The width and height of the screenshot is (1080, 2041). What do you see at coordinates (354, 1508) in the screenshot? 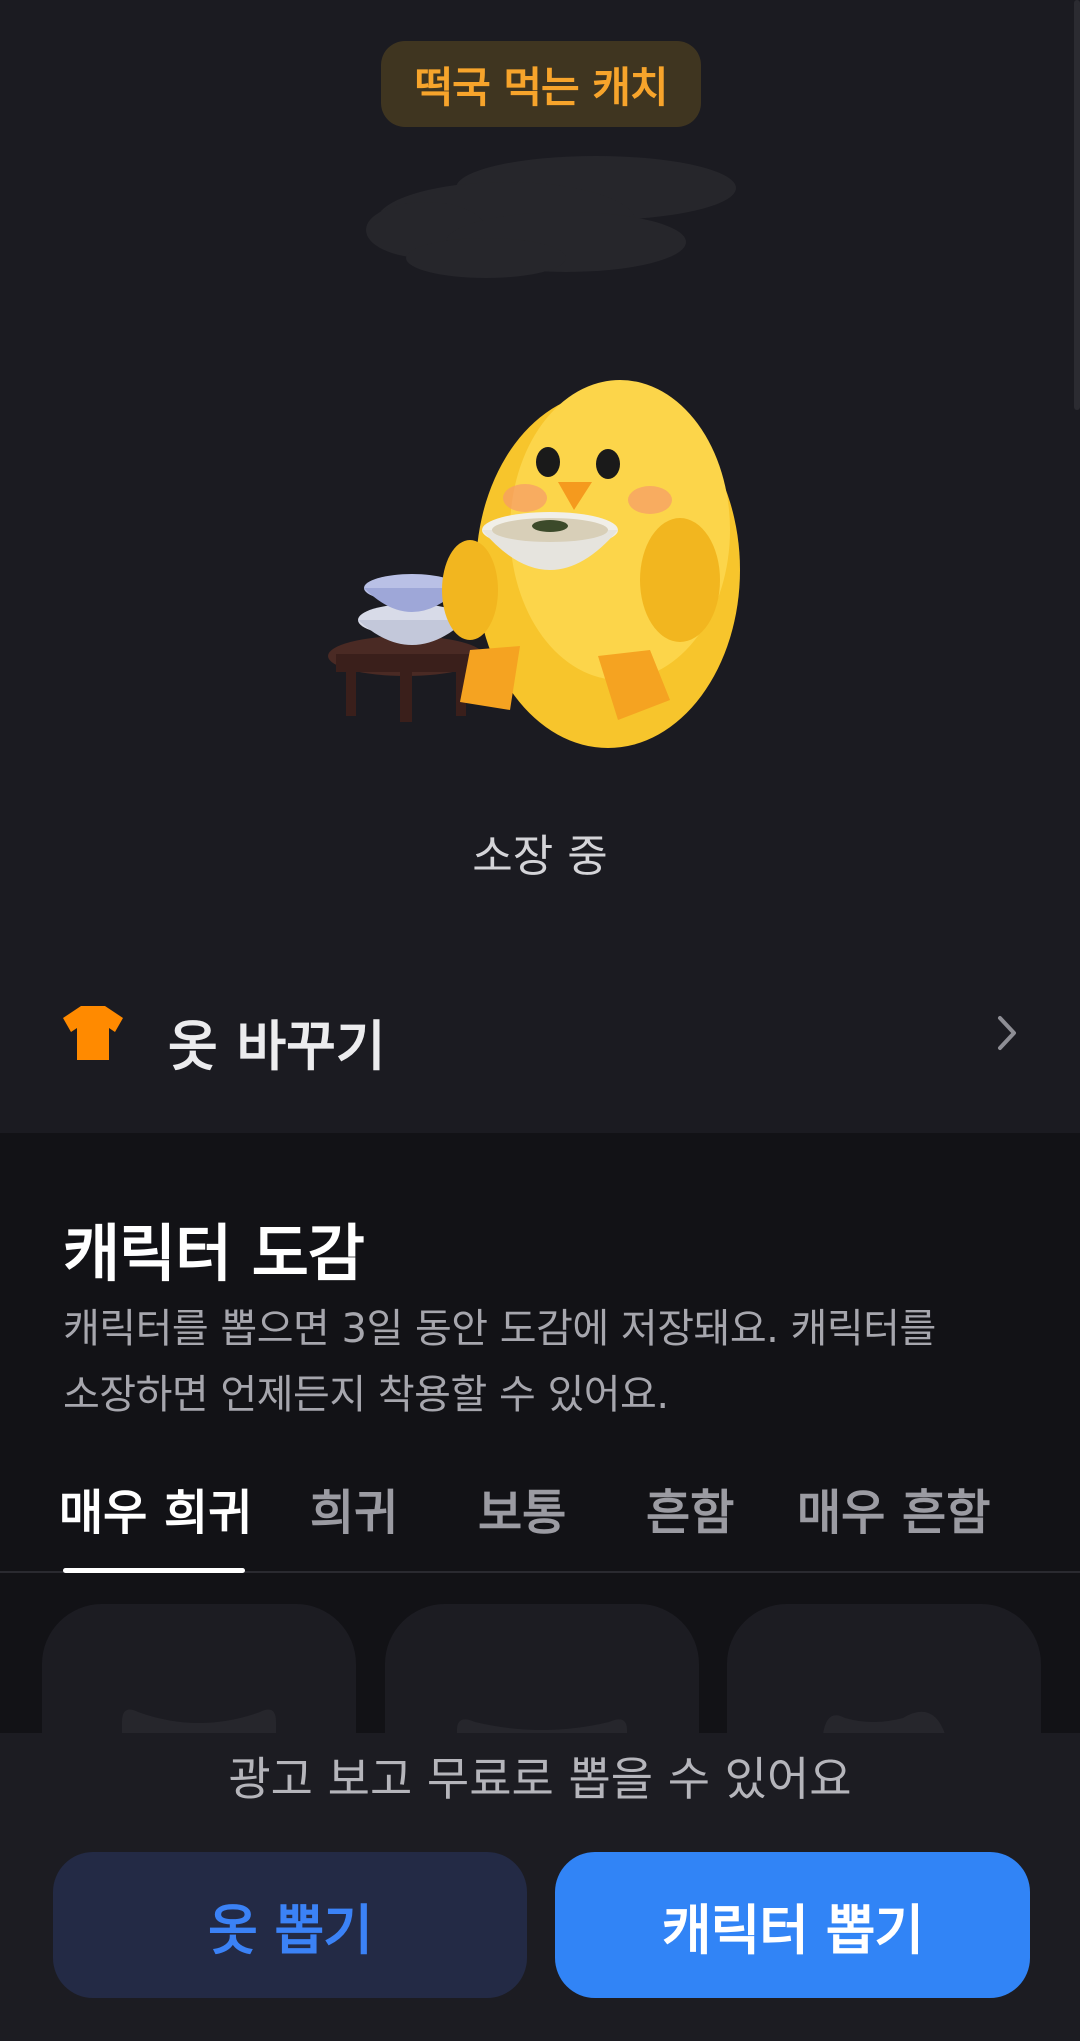
I see `tab-rare: 희귀` at bounding box center [354, 1508].